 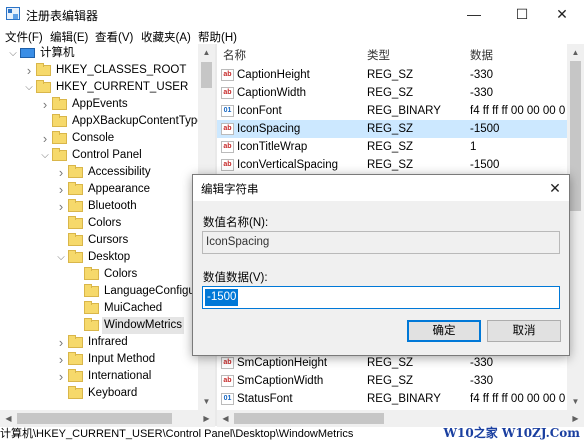 What do you see at coordinates (392, 363) in the screenshot?
I see `list-row: ab SmCaptionHeight REG_SZ -330` at bounding box center [392, 363].